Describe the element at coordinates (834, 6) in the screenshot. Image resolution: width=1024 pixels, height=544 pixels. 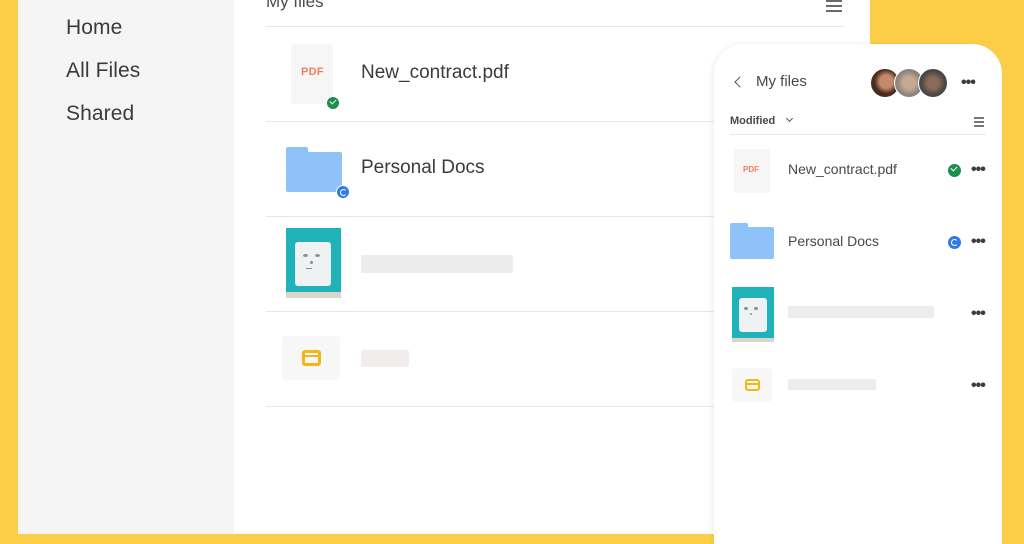
I see `hamburger-icon` at that location.